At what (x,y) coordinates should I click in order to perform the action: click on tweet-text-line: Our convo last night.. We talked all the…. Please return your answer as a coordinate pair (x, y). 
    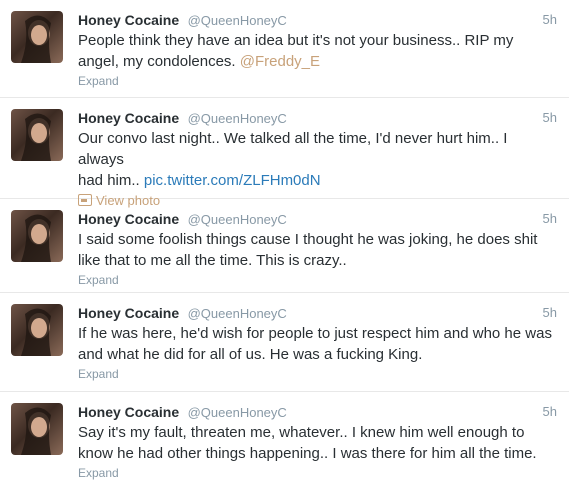
    Looking at the image, I should click on (293, 149).